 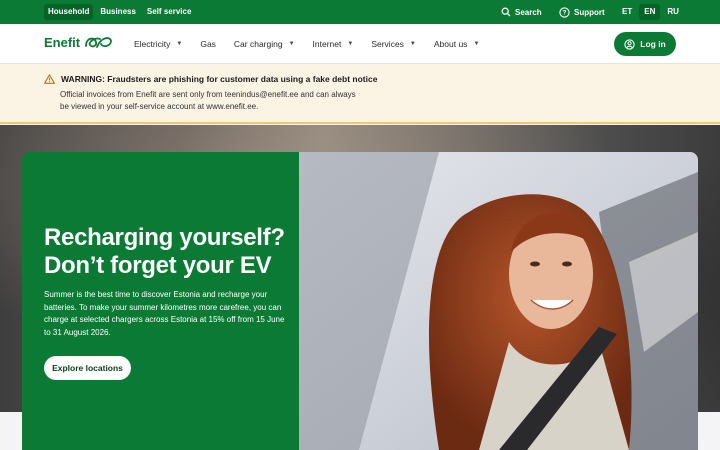 I want to click on nav-electricity: Electricity ▼, so click(x=158, y=44).